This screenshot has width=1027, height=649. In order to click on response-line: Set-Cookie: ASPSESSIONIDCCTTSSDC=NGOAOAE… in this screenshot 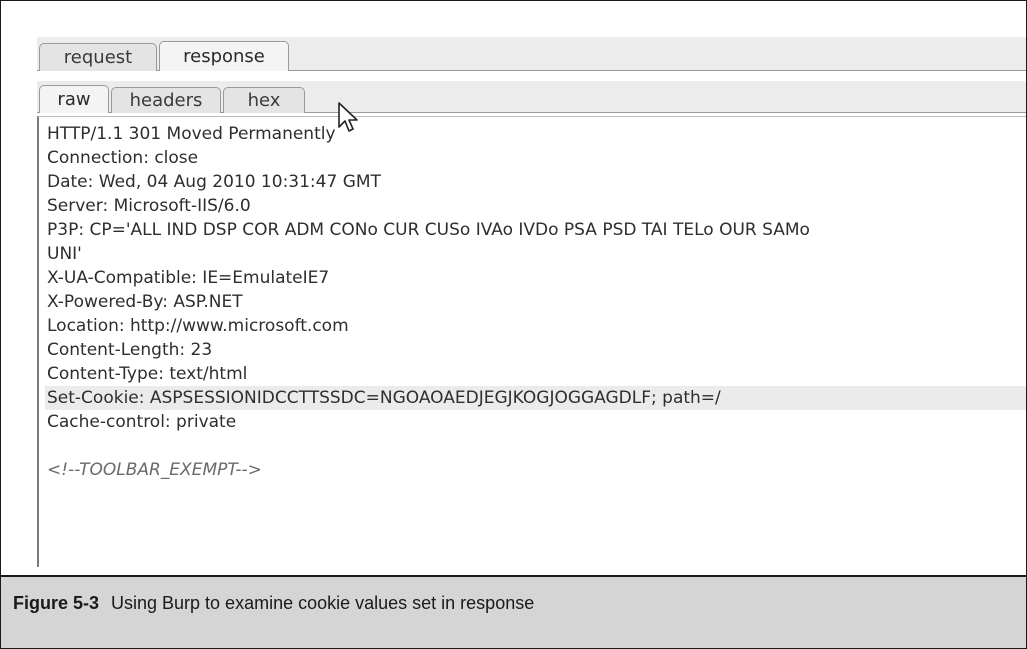, I will do `click(535, 398)`.